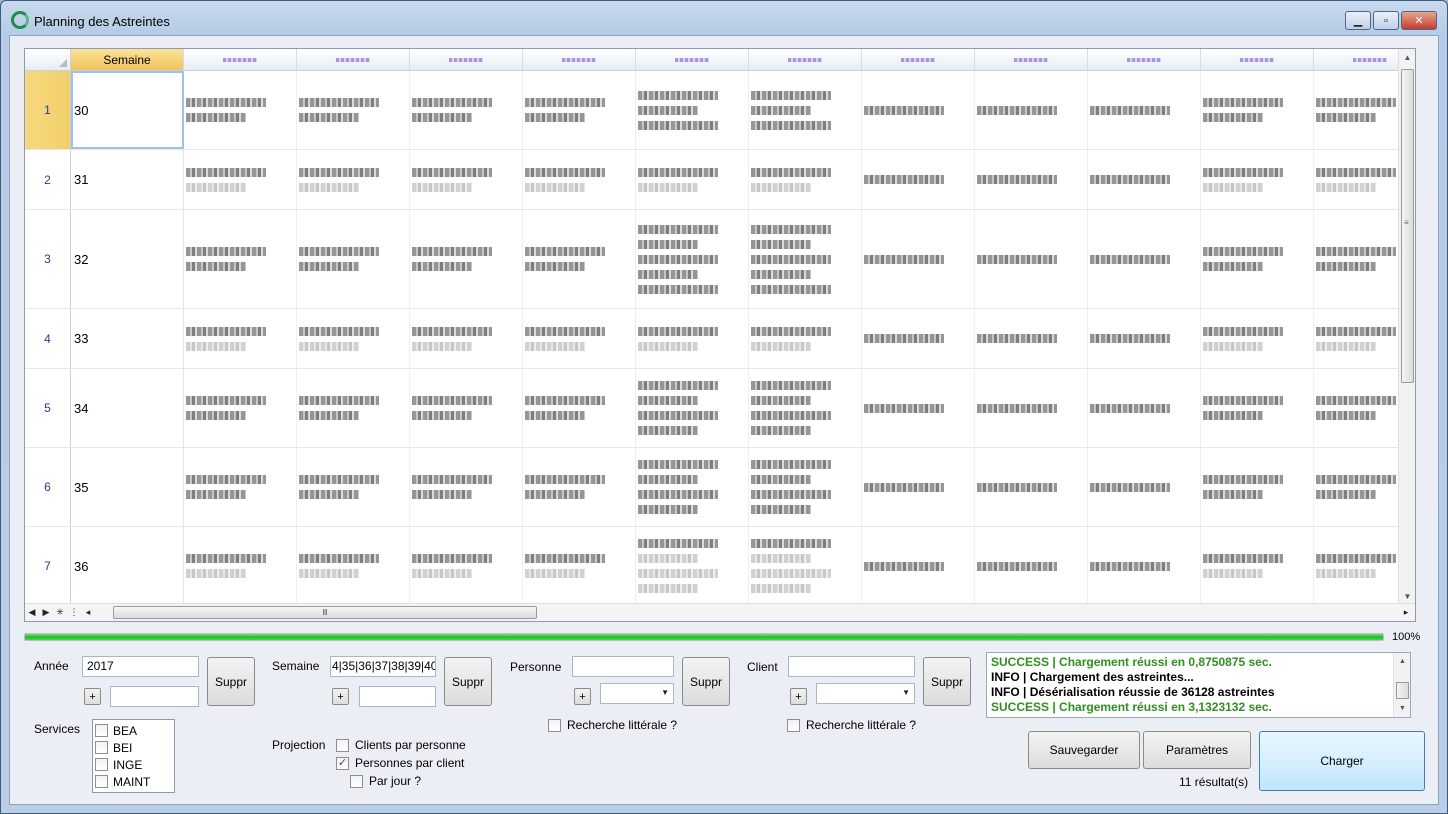 This screenshot has width=1448, height=814. What do you see at coordinates (127, 60) in the screenshot?
I see `column-header-semaine: Semaine` at bounding box center [127, 60].